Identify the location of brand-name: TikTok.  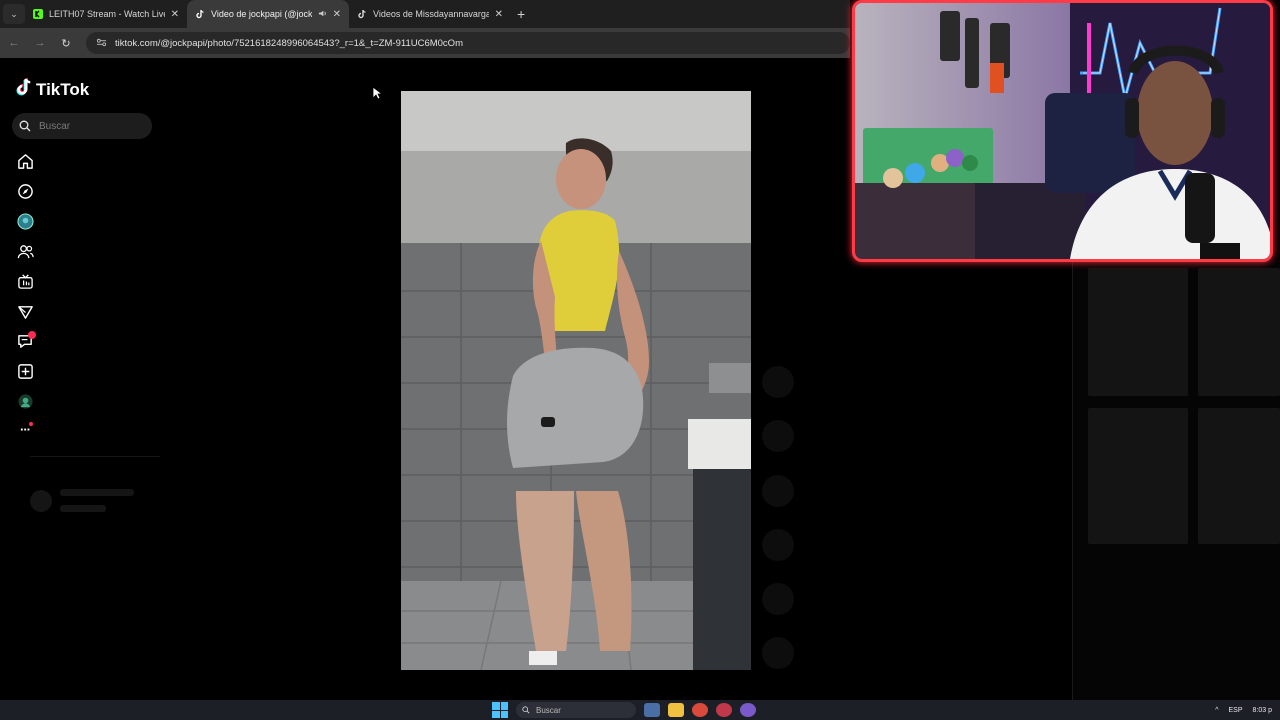
(63, 89).